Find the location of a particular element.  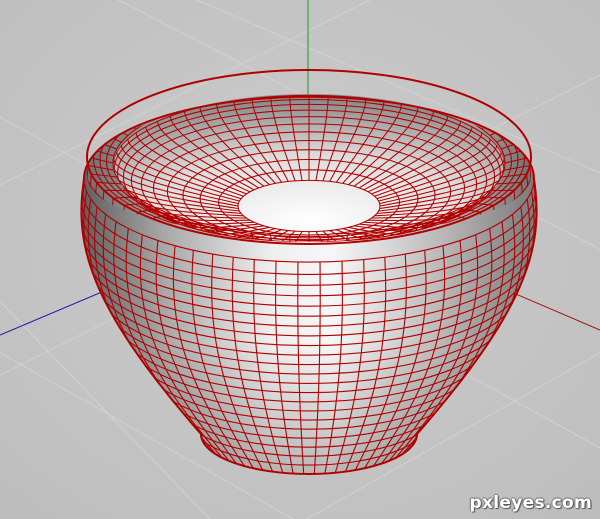

watermark-text: pxleyes.com is located at coordinates (530, 503).